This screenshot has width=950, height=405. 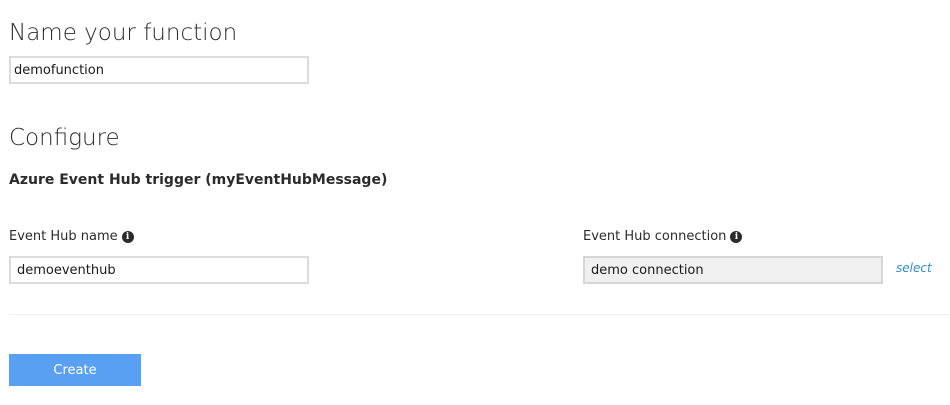 What do you see at coordinates (63, 236) in the screenshot?
I see `event-hub-name-label: Event Hub name` at bounding box center [63, 236].